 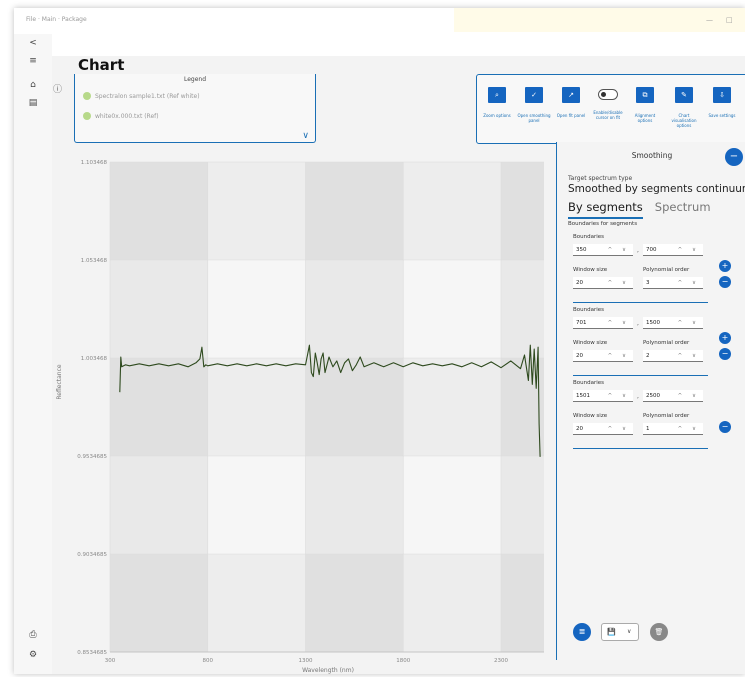 What do you see at coordinates (305, 661) in the screenshot?
I see `x-tick-label: 1300` at bounding box center [305, 661].